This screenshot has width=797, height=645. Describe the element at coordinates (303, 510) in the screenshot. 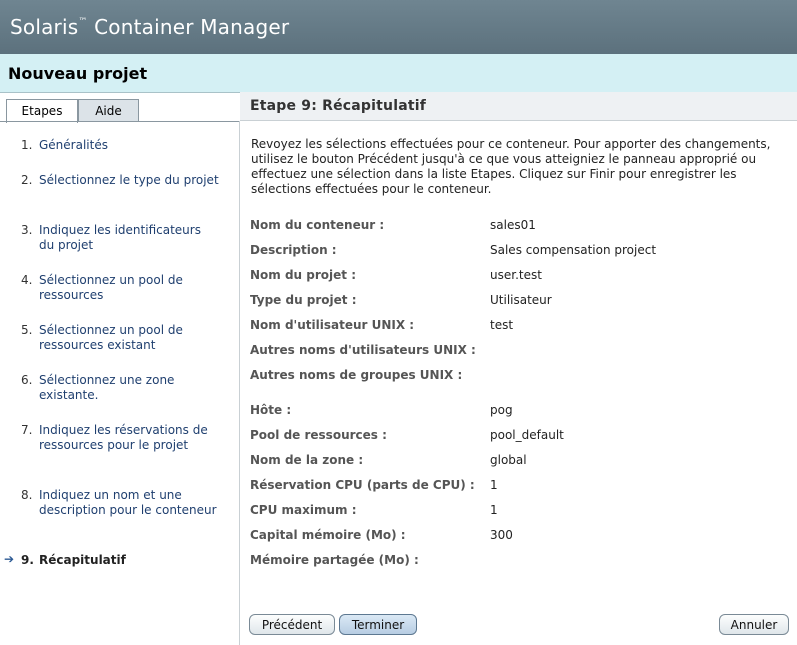

I see `summary-label: CPU maximum :` at that location.